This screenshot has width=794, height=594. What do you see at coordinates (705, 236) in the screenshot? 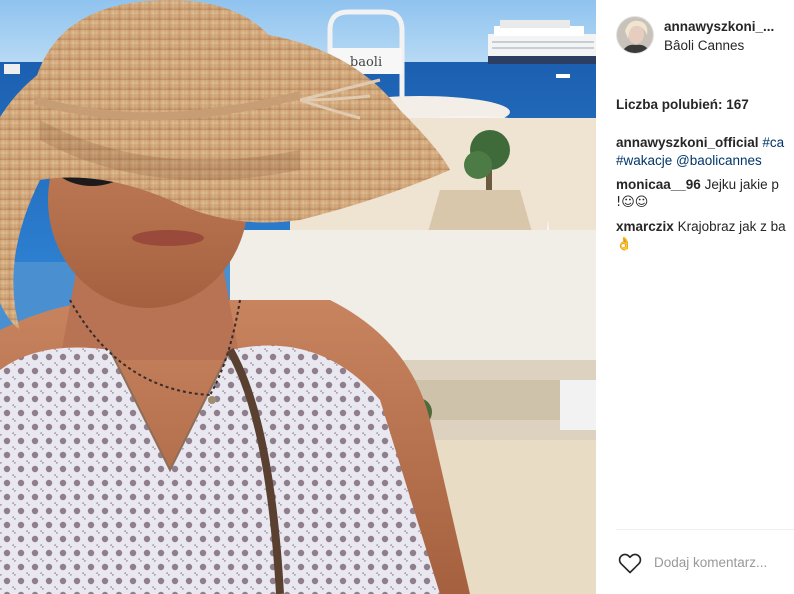
I see `comment-item: xmarczix Krajobraz jak z ba 👌` at bounding box center [705, 236].